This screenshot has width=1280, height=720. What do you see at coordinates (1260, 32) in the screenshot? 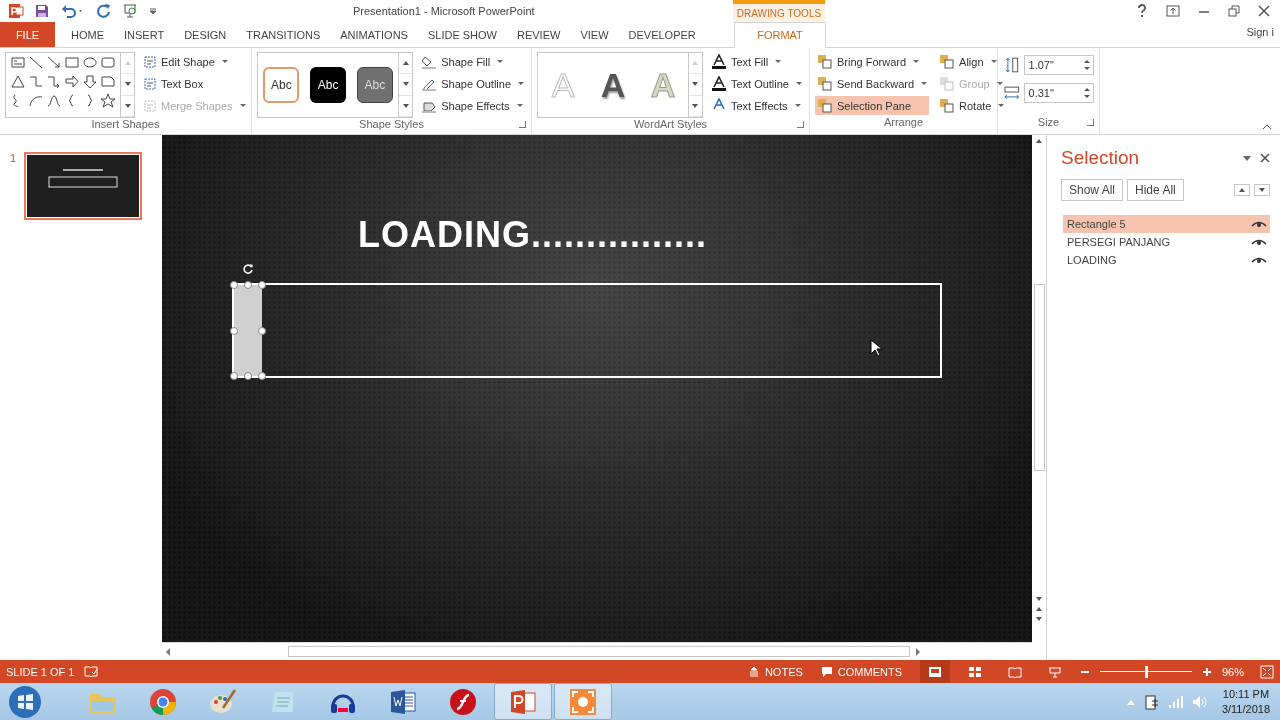
I see `sign-in-link: Sign i` at bounding box center [1260, 32].